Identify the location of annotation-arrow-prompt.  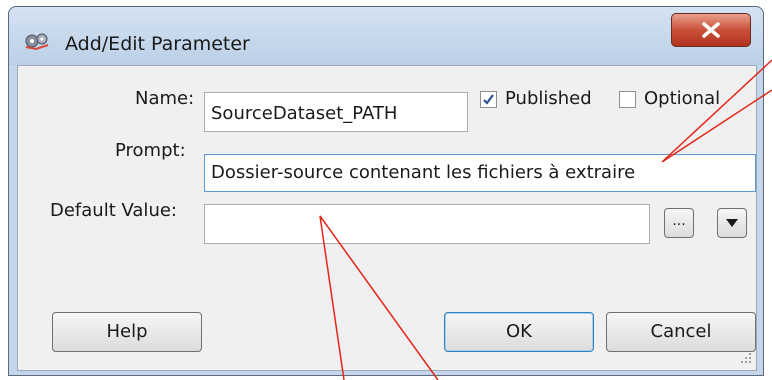
(716, 111).